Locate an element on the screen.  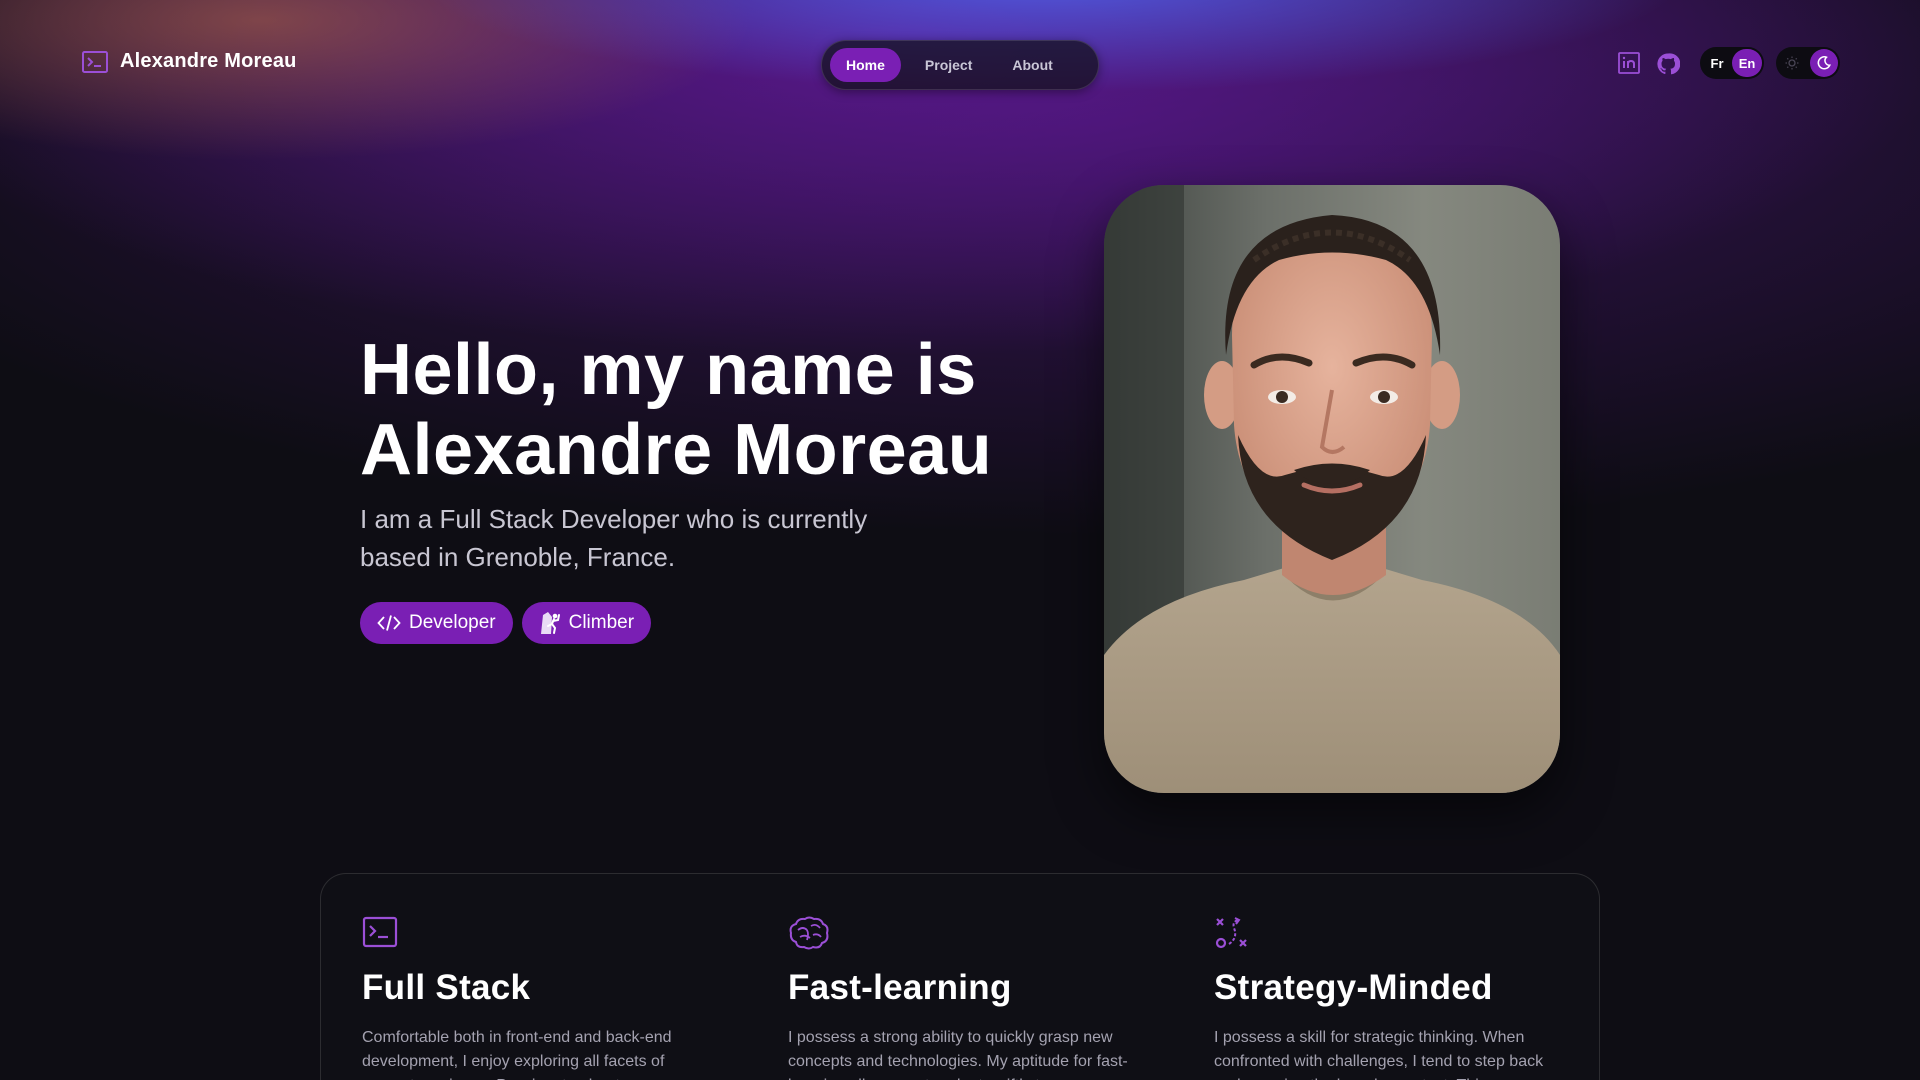
nav-about: About is located at coordinates (1032, 65).